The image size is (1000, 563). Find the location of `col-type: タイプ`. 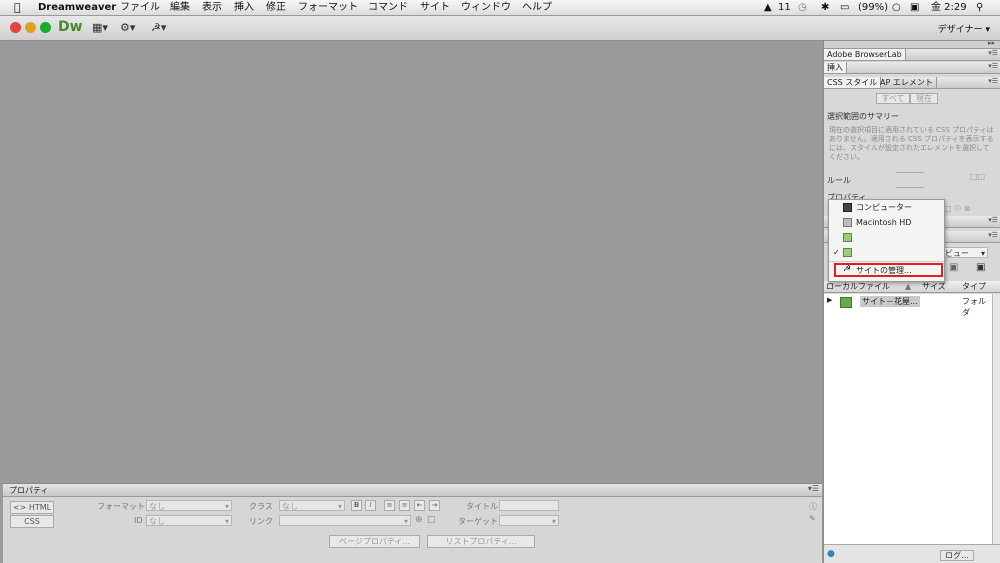

col-type: タイプ is located at coordinates (974, 286).